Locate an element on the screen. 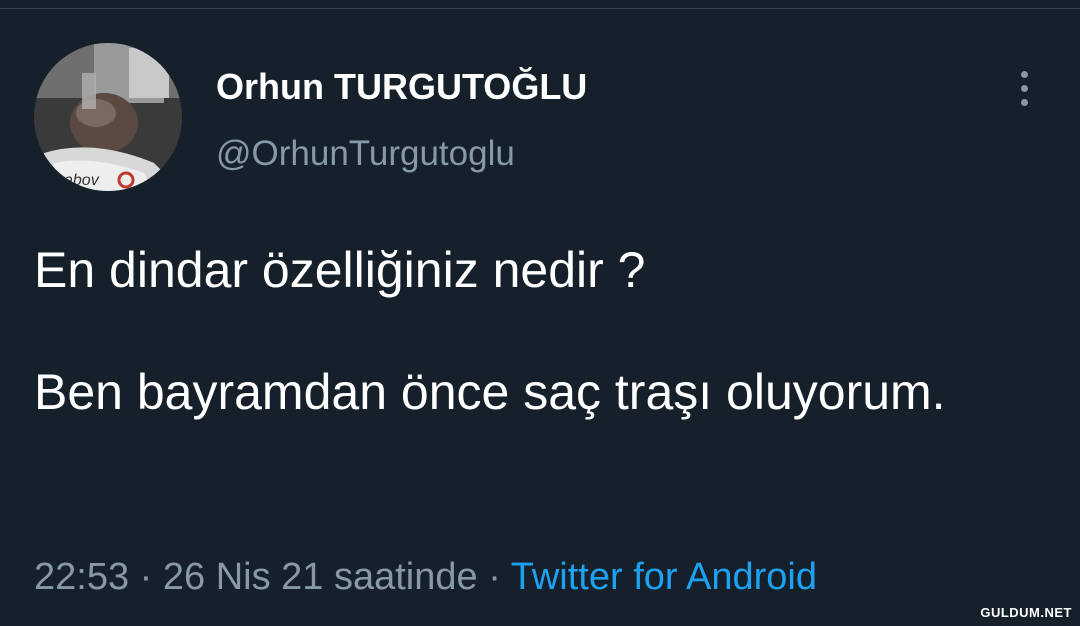 The image size is (1080, 626). top-divider is located at coordinates (540, 8).